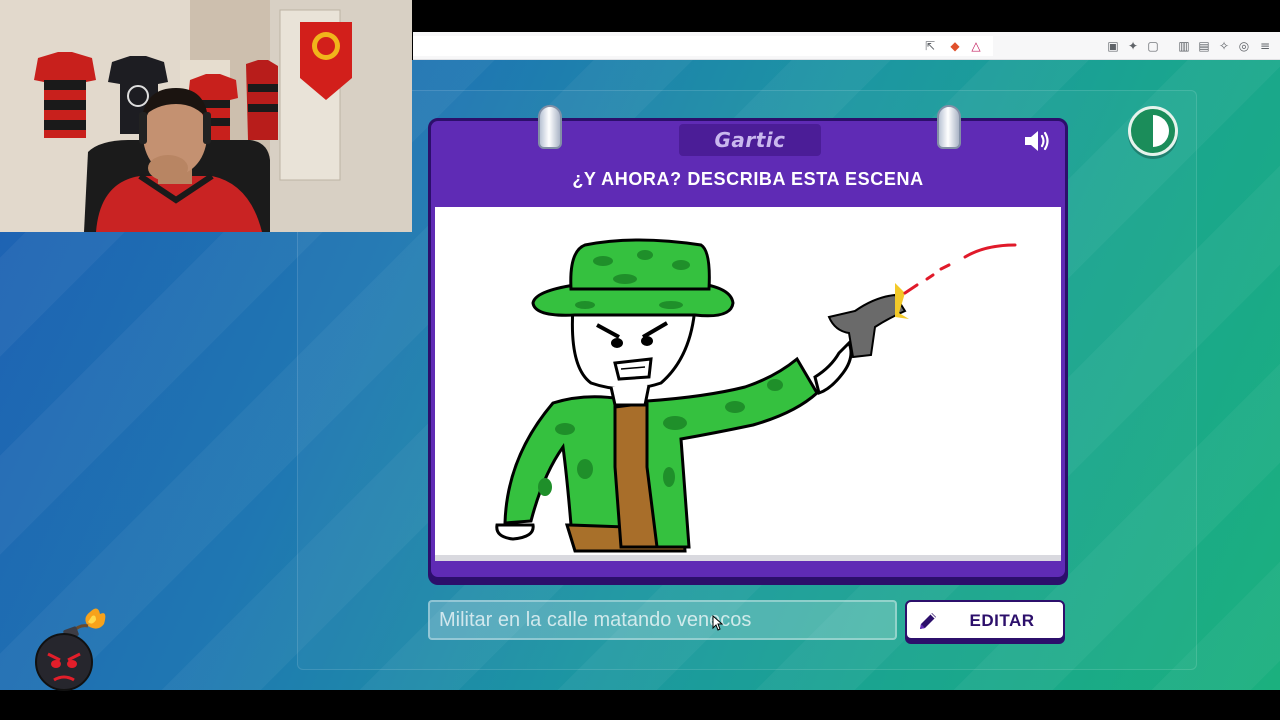  What do you see at coordinates (718, 623) in the screenshot?
I see `mouse-cursor-icon` at bounding box center [718, 623].